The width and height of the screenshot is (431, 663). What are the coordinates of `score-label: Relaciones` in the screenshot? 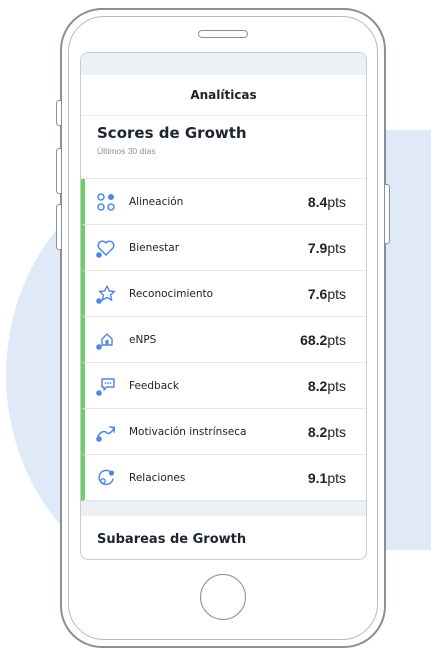 It's located at (157, 477).